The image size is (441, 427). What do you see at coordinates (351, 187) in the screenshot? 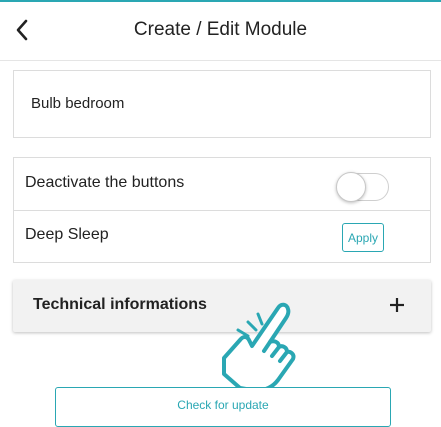
I see `toggle-knob` at bounding box center [351, 187].